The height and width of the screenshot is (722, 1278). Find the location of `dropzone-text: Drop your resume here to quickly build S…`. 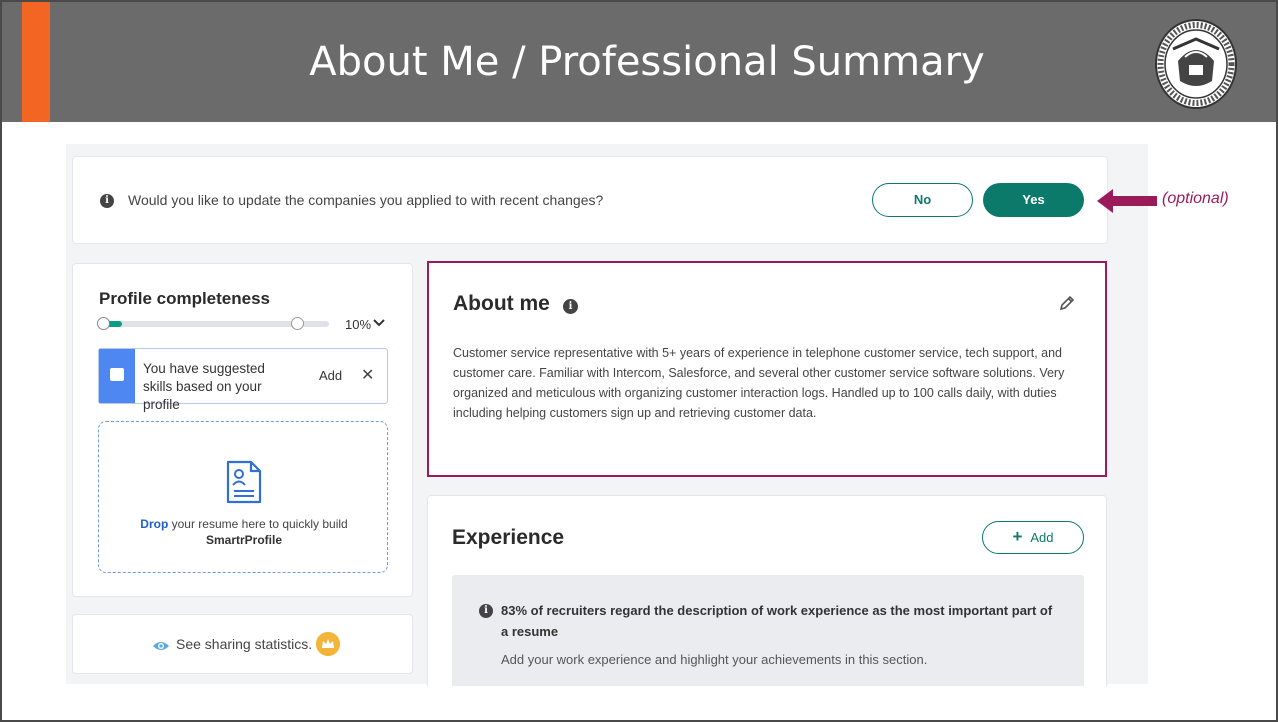

dropzone-text: Drop your resume here to quickly build S… is located at coordinates (244, 532).